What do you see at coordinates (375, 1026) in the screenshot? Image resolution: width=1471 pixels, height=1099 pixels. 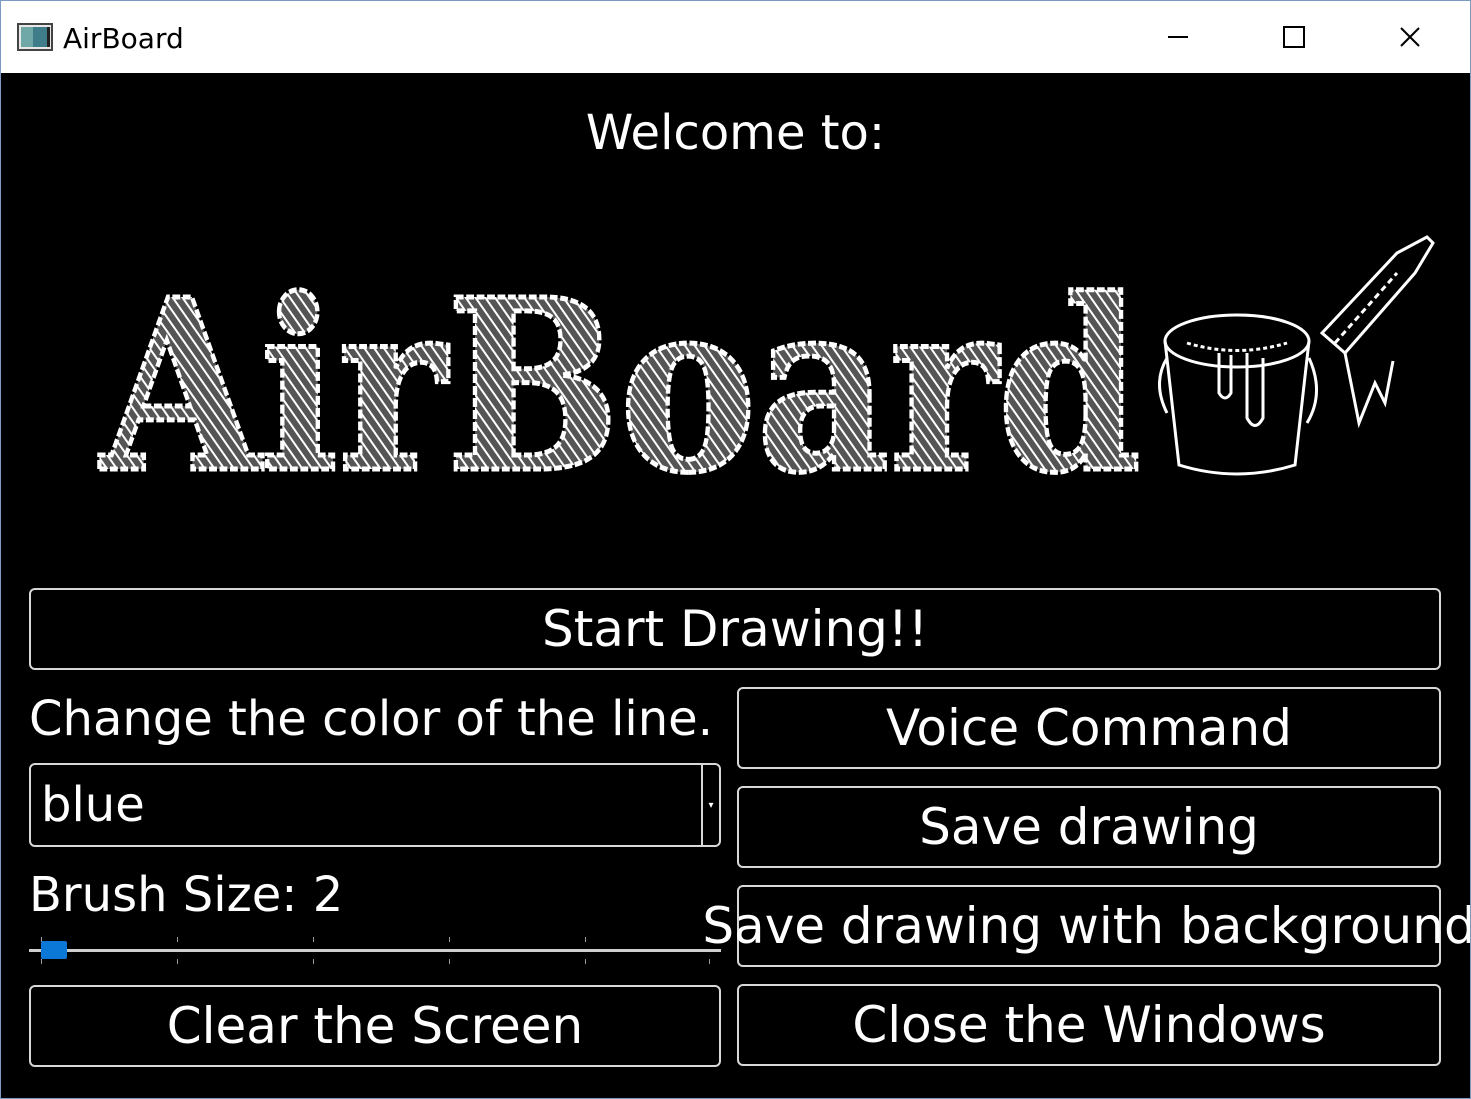 I see `clear-screen-button: Clear the Screen` at bounding box center [375, 1026].